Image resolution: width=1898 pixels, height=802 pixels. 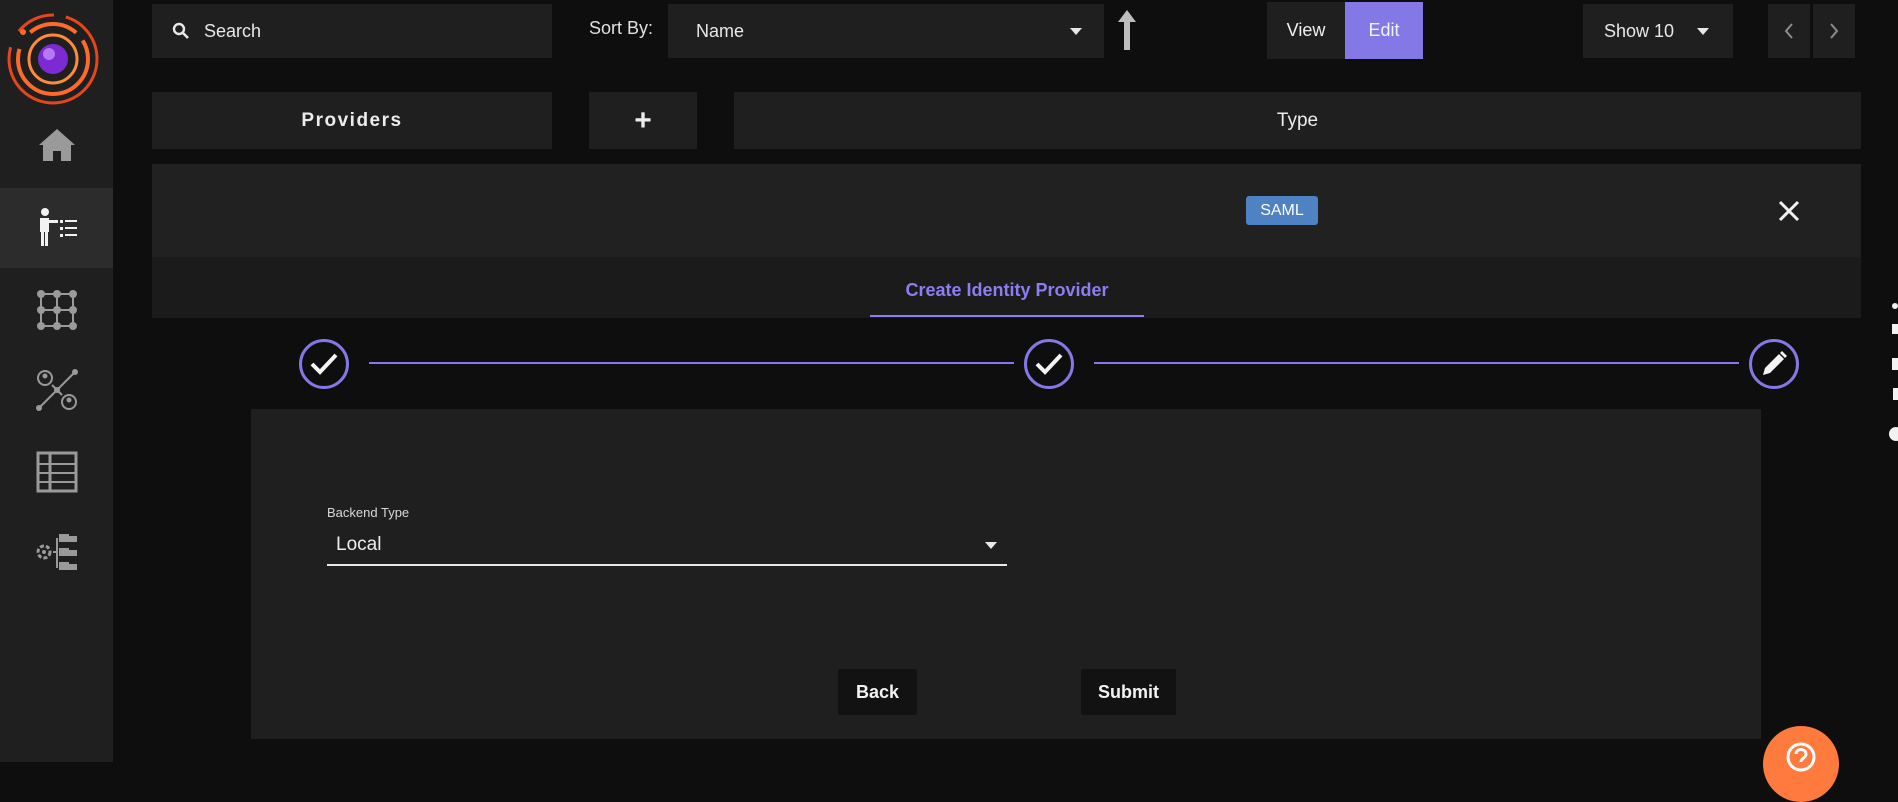 What do you see at coordinates (1007, 291) in the screenshot?
I see `tab-create-identity-provider: Create Identity Provider` at bounding box center [1007, 291].